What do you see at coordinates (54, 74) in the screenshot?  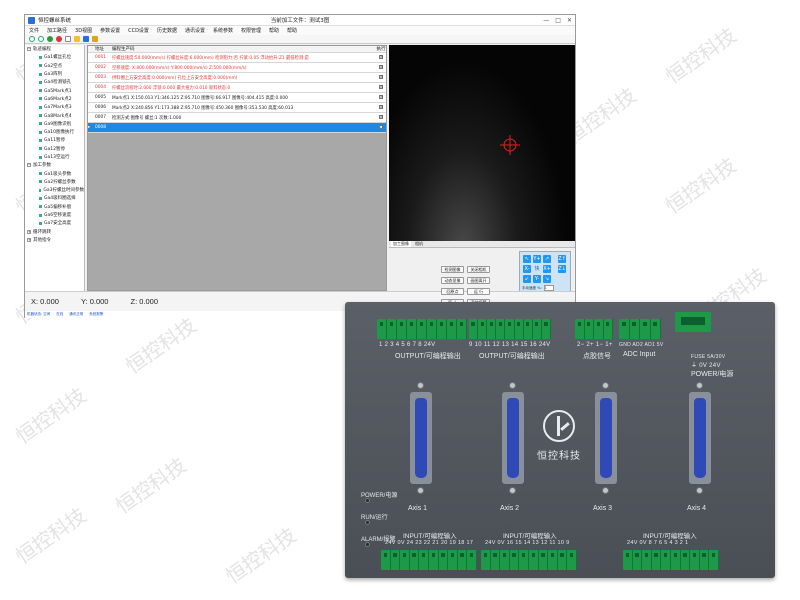 I see `tree-item: Ga3阵列` at bounding box center [54, 74].